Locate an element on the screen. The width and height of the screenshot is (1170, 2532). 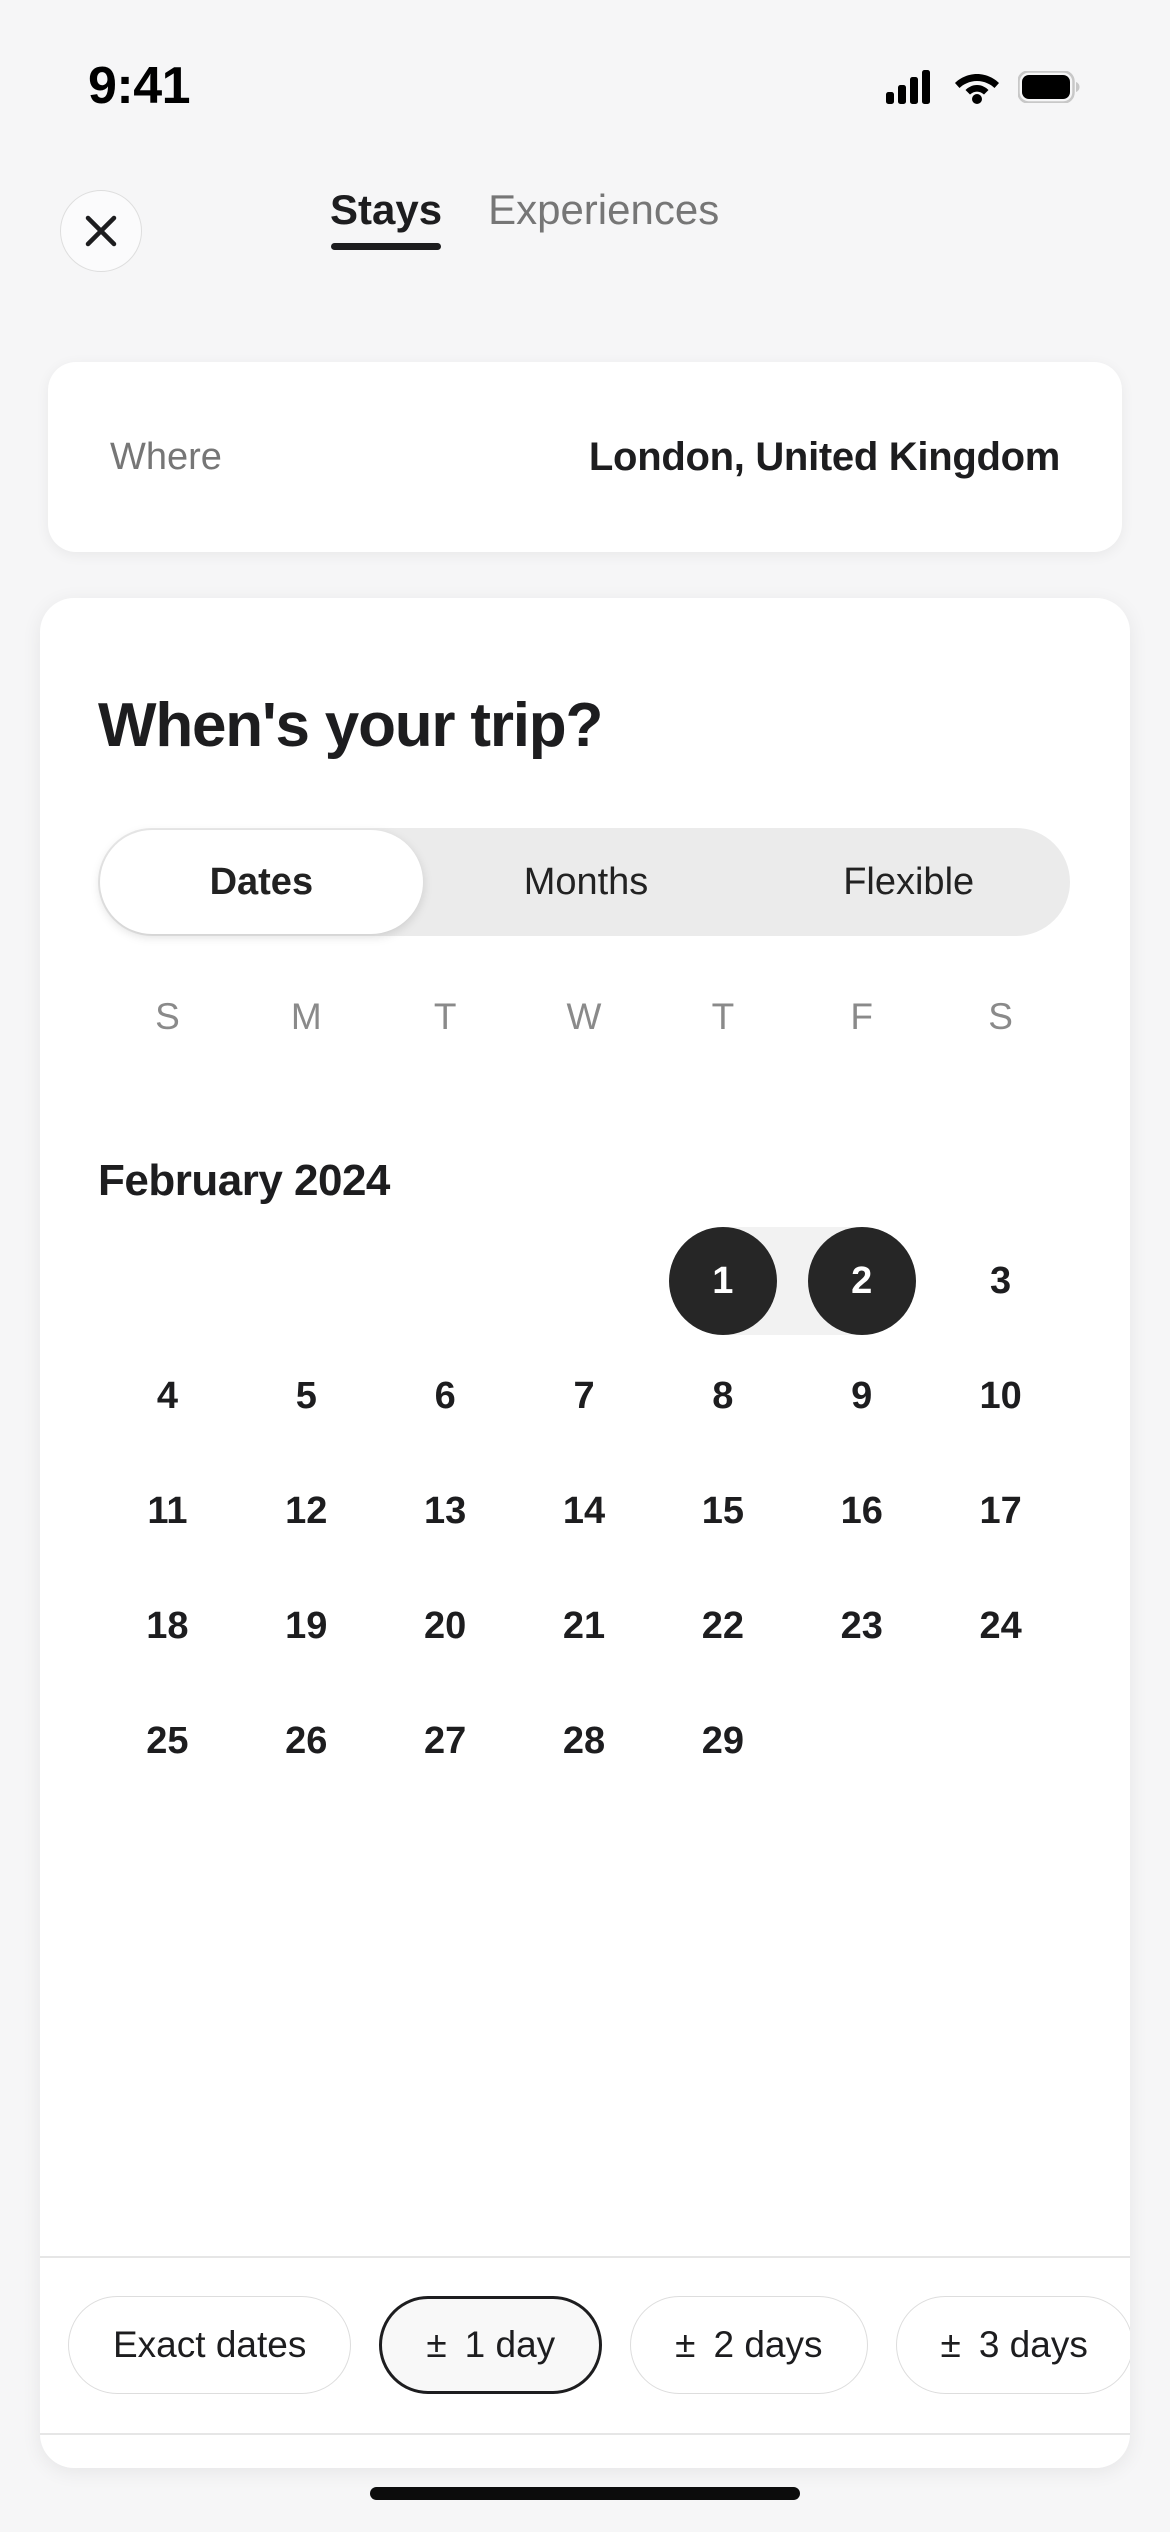
calendar-day-cell: 11 is located at coordinates (167, 1511).